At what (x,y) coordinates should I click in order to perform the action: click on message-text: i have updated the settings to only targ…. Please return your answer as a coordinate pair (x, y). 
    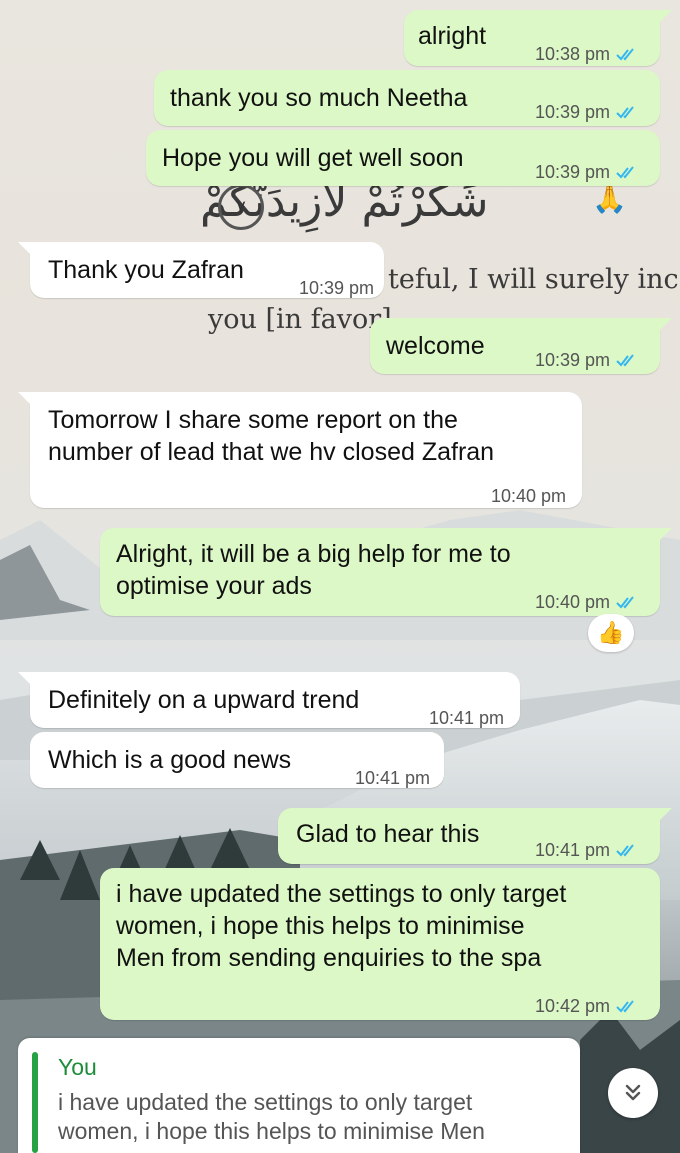
    Looking at the image, I should click on (341, 926).